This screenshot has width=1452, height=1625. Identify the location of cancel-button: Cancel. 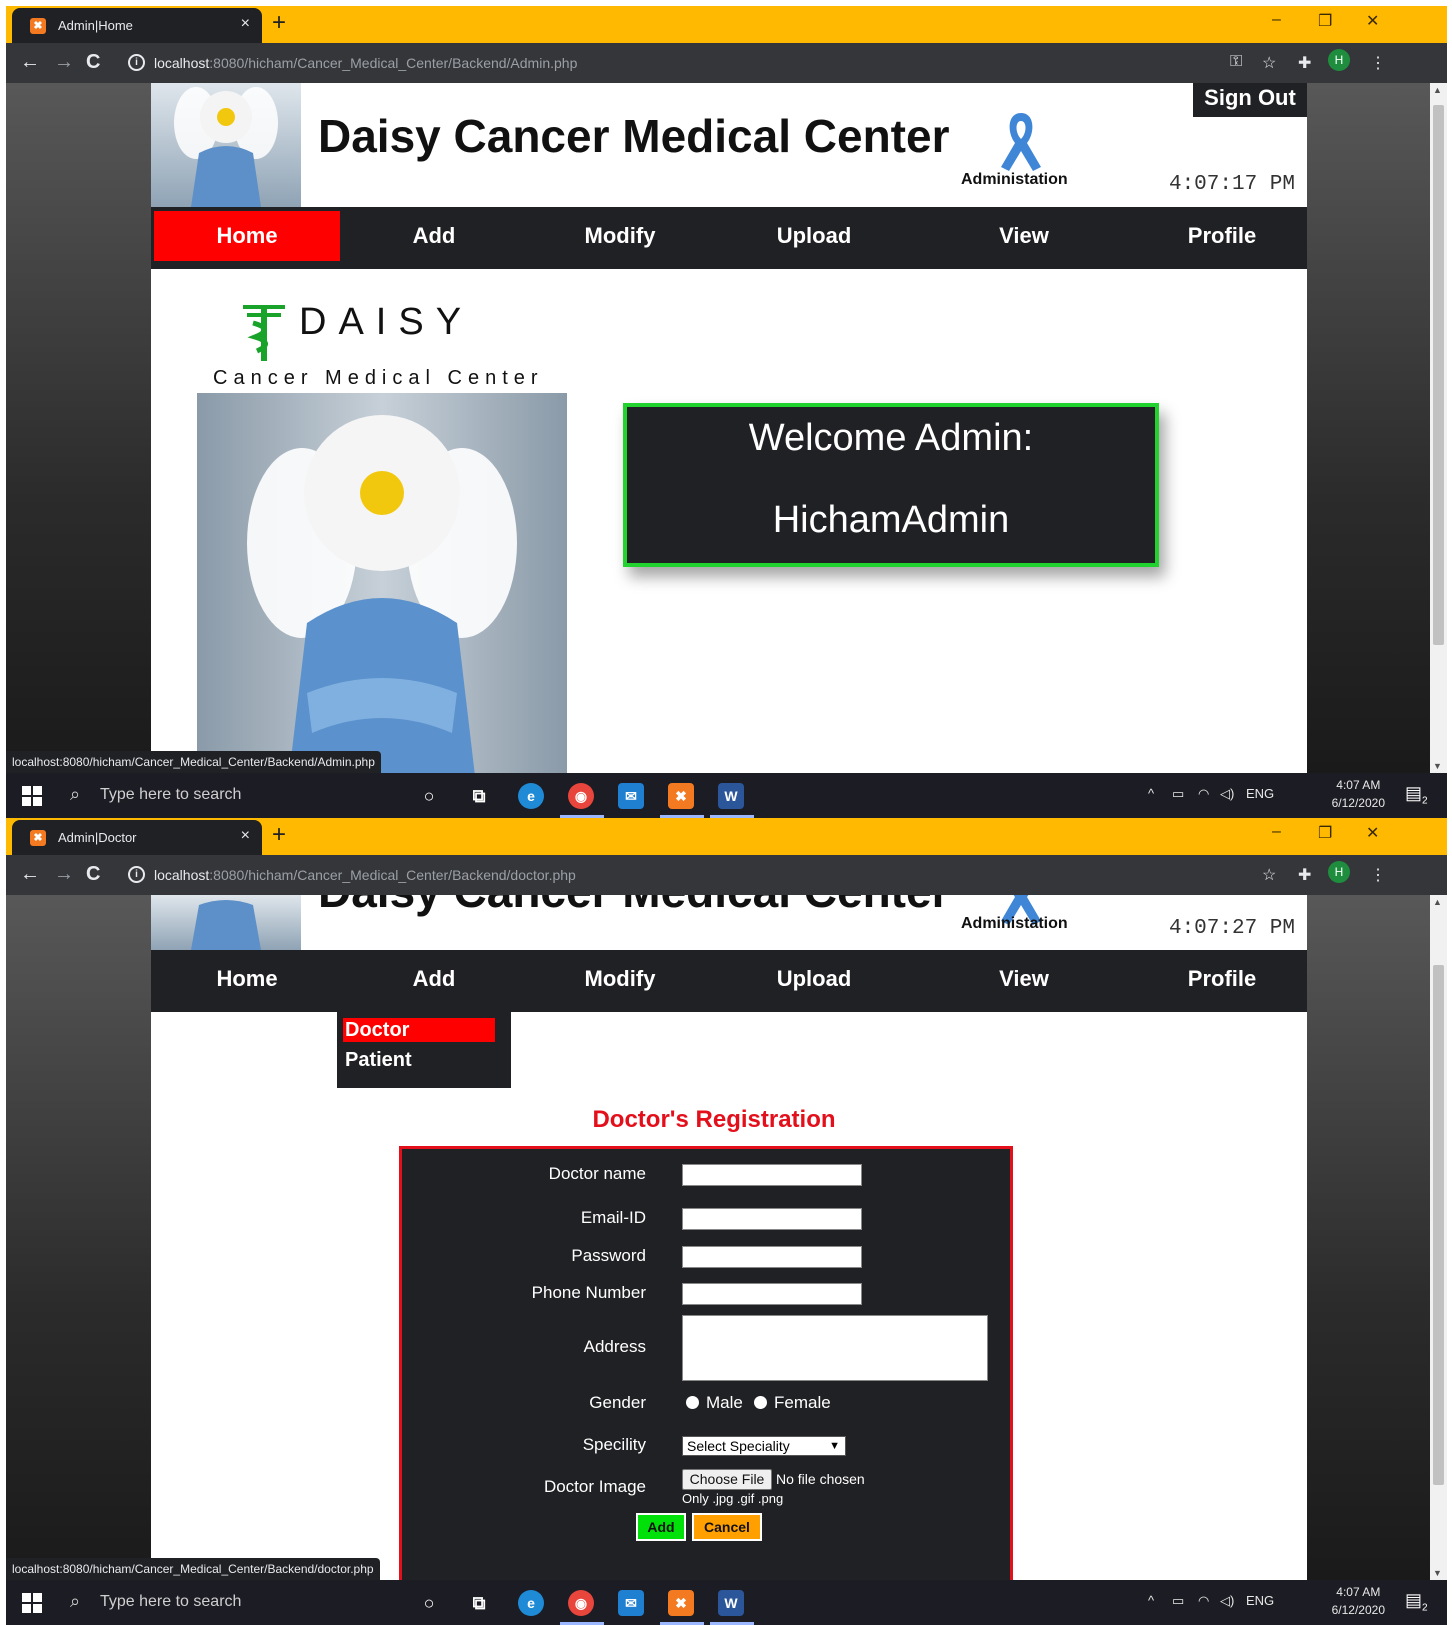
(727, 1527).